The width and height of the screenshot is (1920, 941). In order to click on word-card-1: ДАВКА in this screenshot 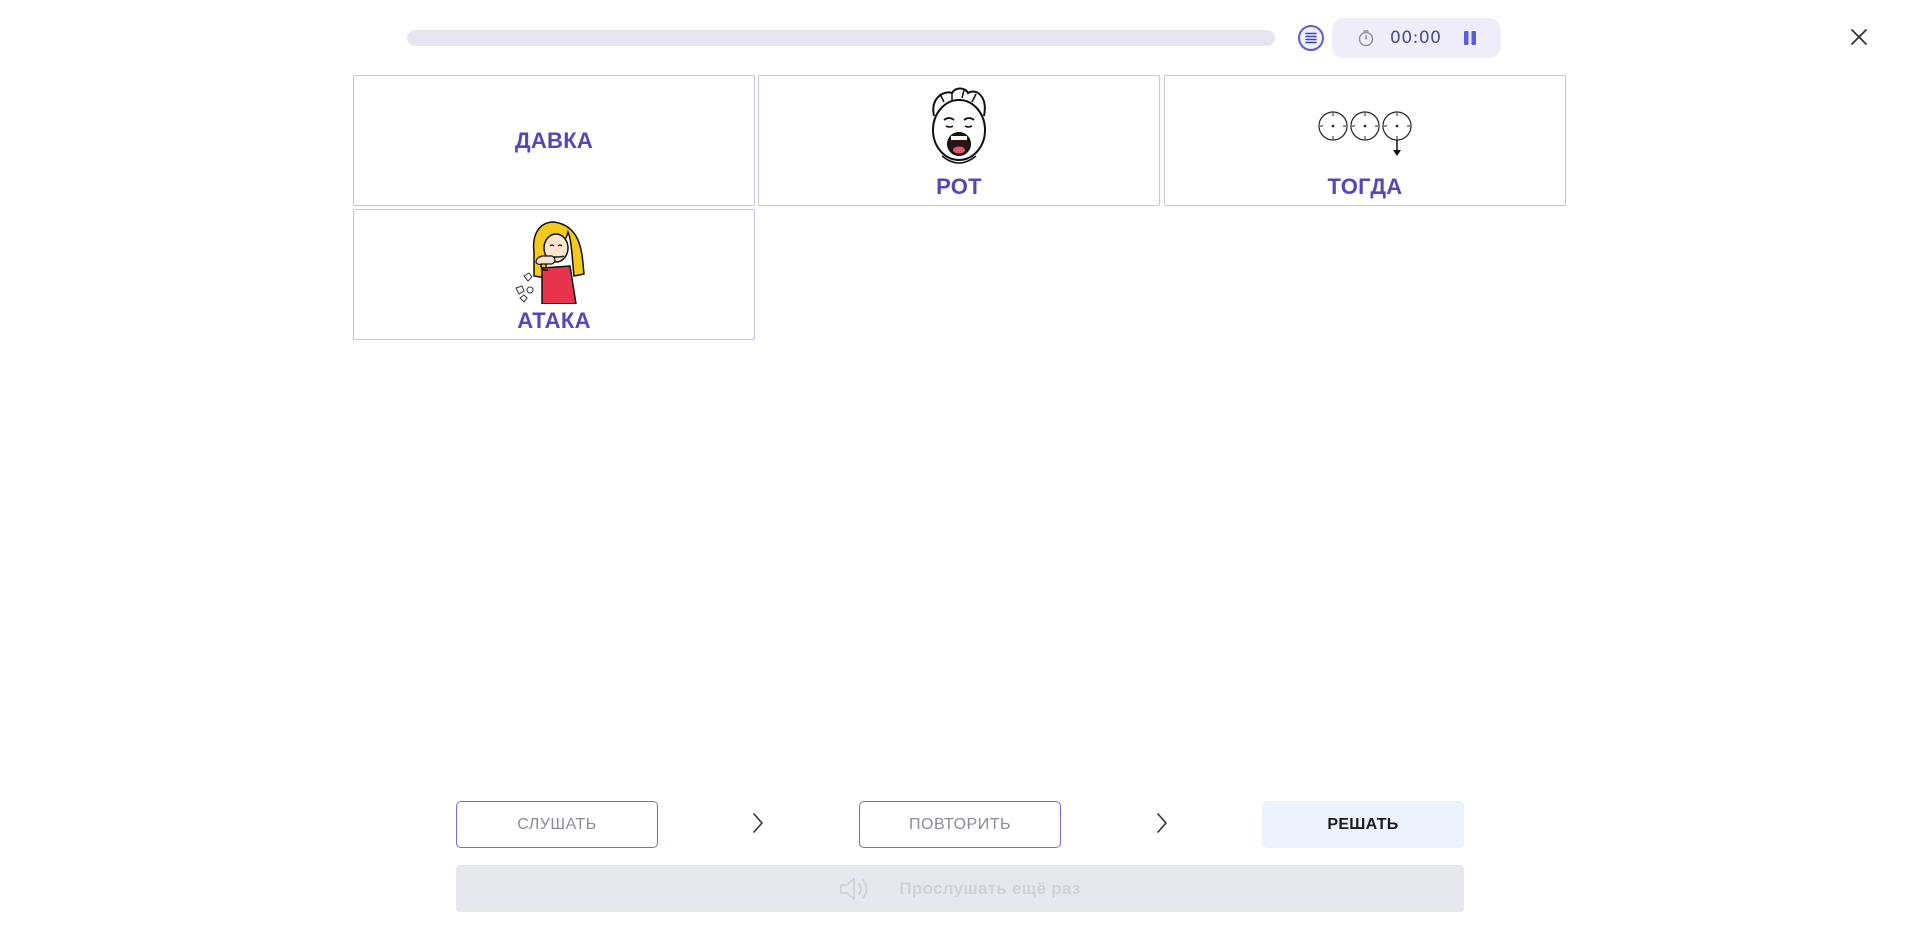, I will do `click(554, 140)`.